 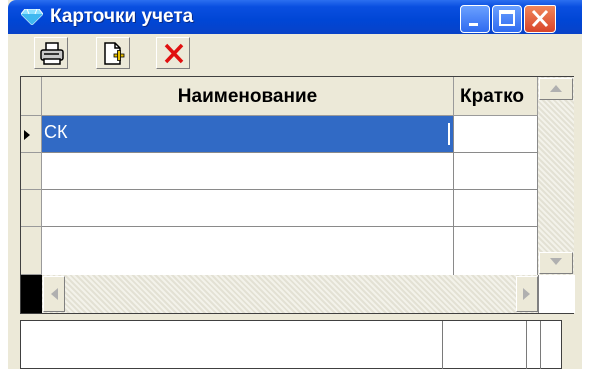 What do you see at coordinates (496, 96) in the screenshot?
I see `column-header-short: Кратко` at bounding box center [496, 96].